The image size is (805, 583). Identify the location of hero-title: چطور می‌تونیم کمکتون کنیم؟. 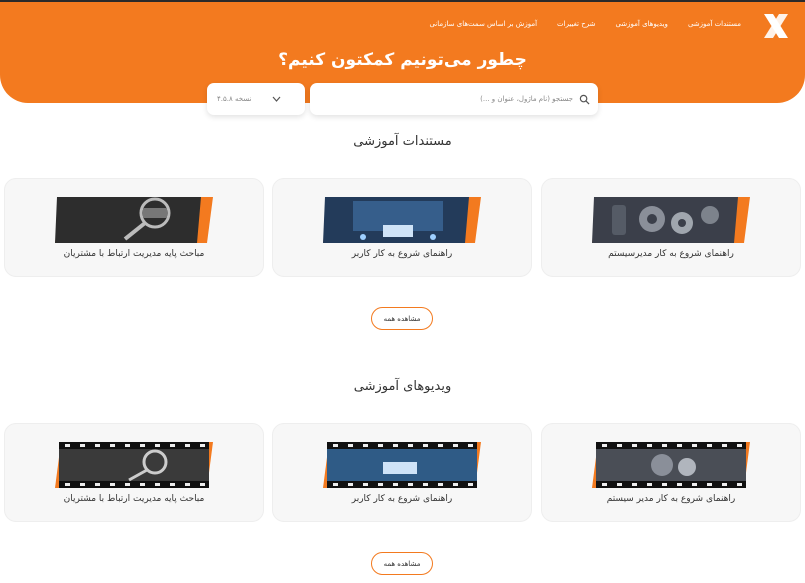
(402, 60).